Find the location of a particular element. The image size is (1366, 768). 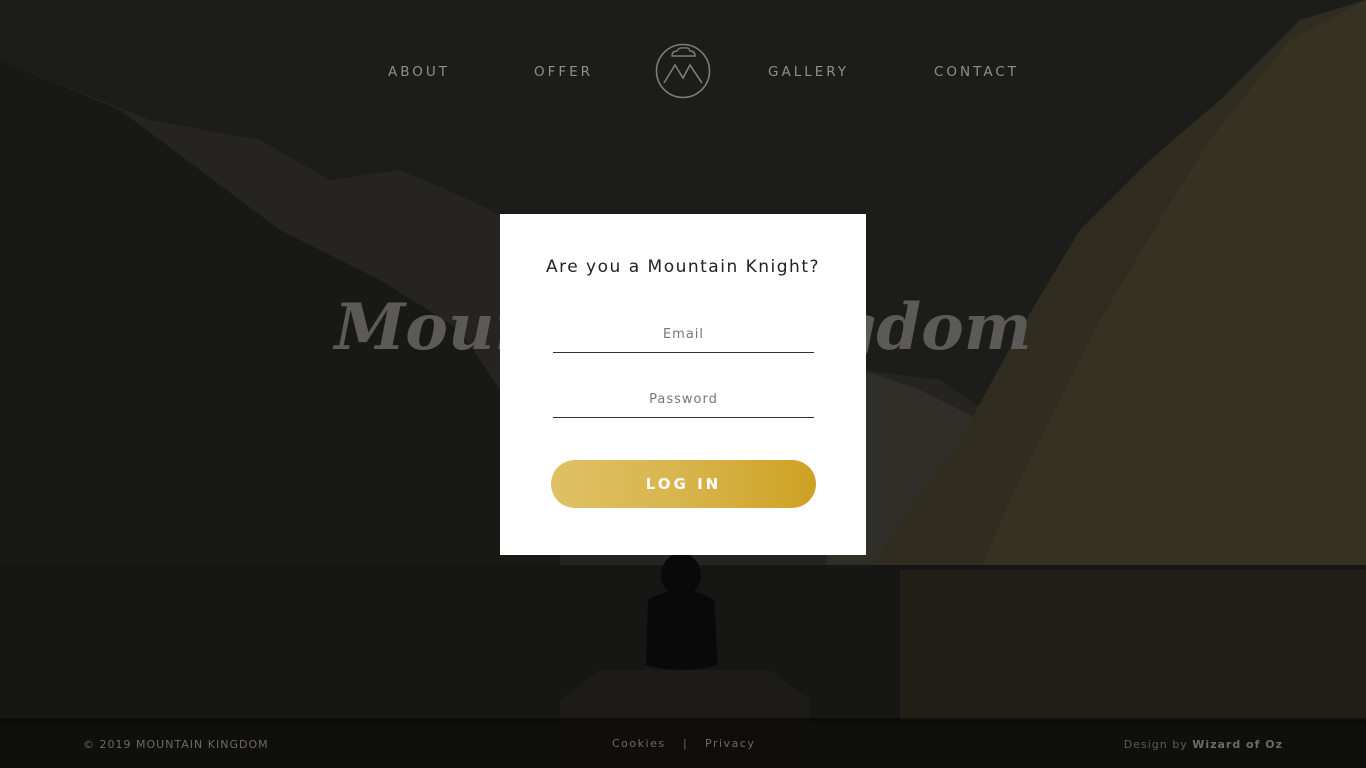

nav-link-about: ABOUT is located at coordinates (419, 72).